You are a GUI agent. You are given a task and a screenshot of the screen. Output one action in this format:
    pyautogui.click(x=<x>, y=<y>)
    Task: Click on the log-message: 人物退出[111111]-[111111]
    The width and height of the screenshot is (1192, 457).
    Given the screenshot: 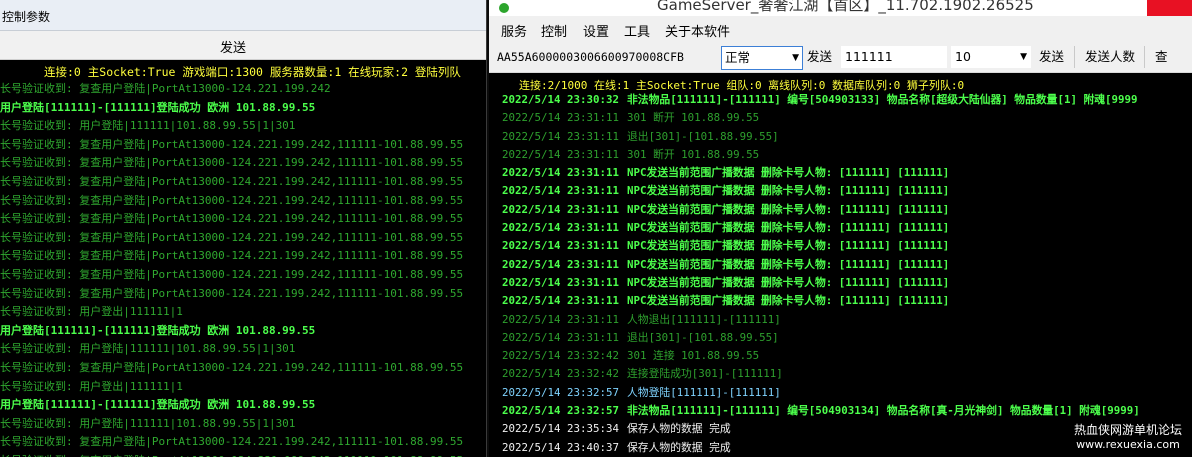 What is the action you would take?
    pyautogui.click(x=704, y=319)
    